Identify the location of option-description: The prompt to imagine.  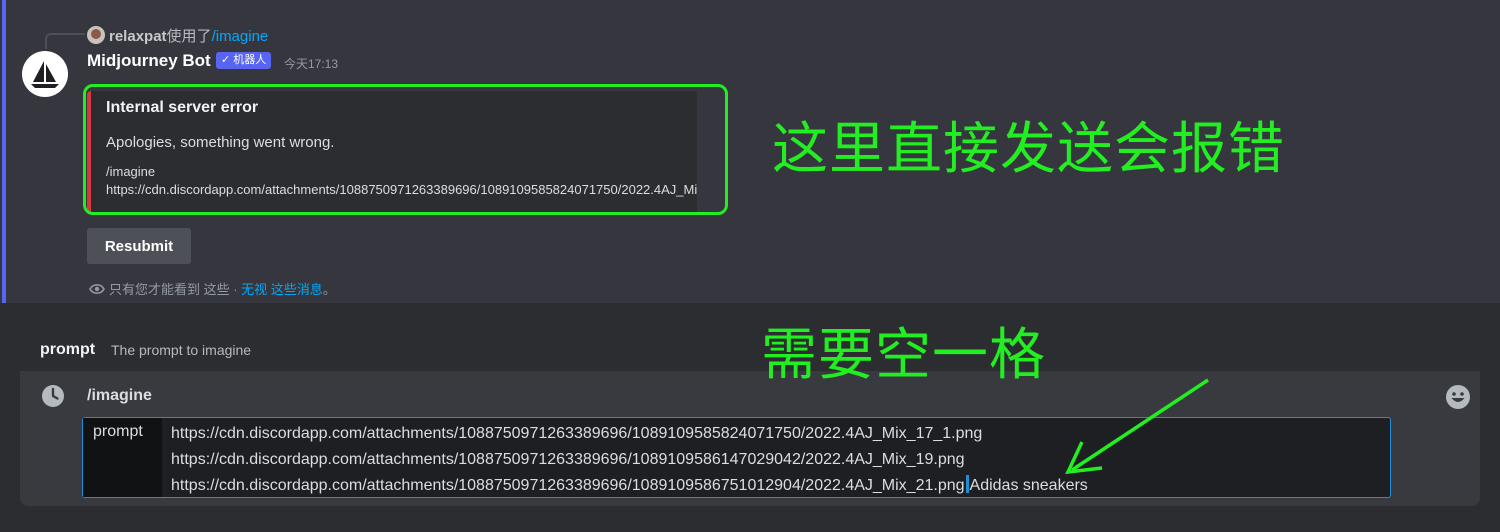
(181, 350).